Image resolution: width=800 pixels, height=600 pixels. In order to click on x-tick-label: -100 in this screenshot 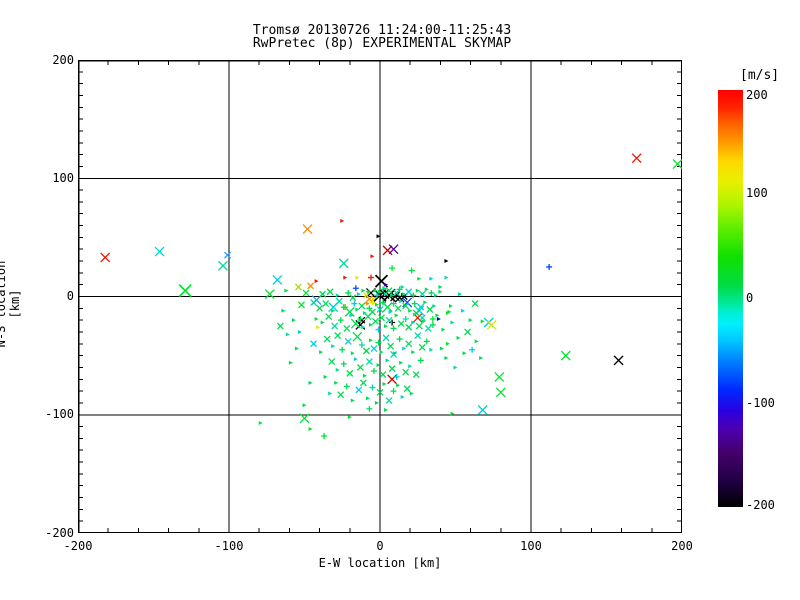, I will do `click(229, 546)`.